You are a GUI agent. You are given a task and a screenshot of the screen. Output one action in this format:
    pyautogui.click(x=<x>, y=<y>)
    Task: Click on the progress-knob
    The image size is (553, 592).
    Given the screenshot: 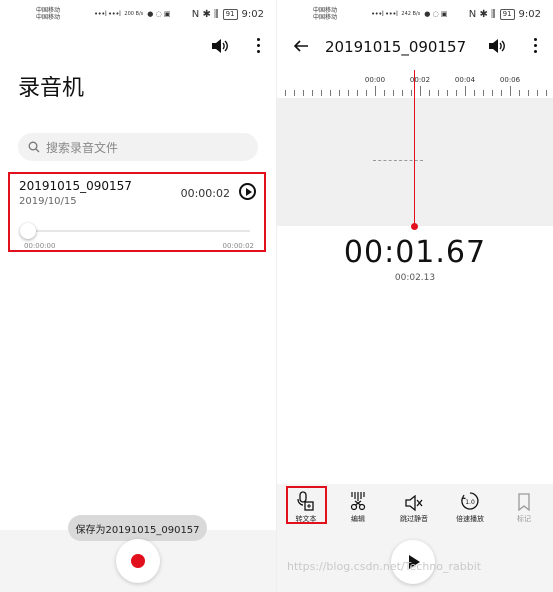 What is the action you would take?
    pyautogui.click(x=28, y=231)
    